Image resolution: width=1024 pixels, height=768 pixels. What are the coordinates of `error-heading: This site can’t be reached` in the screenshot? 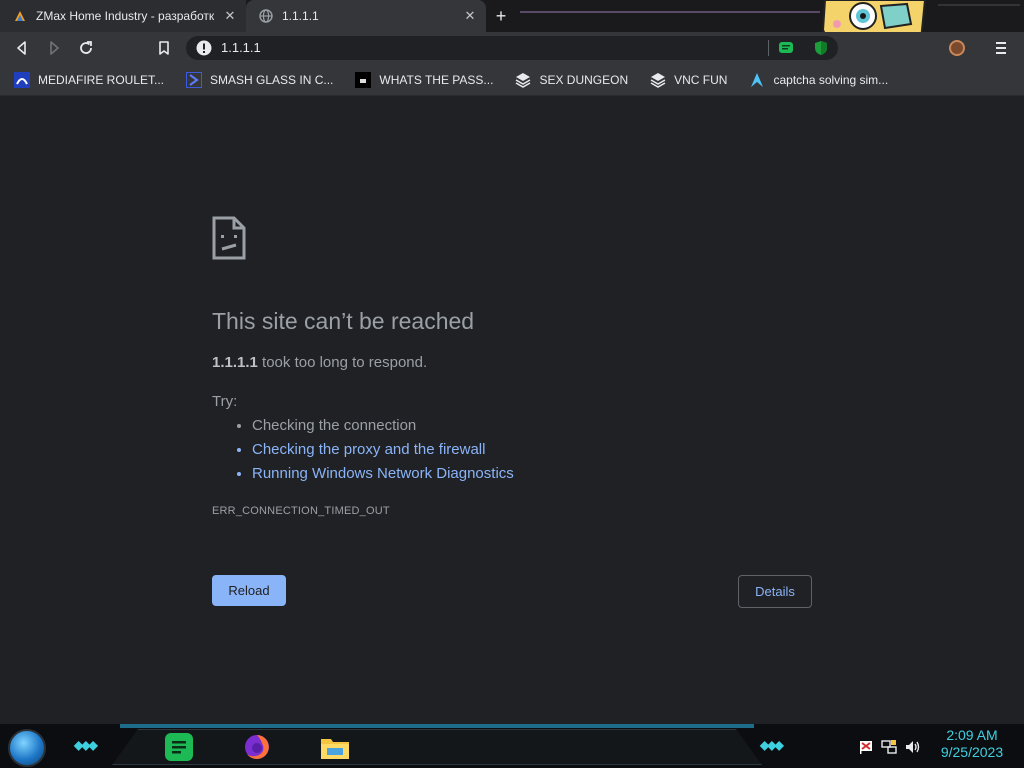 It's located at (343, 321).